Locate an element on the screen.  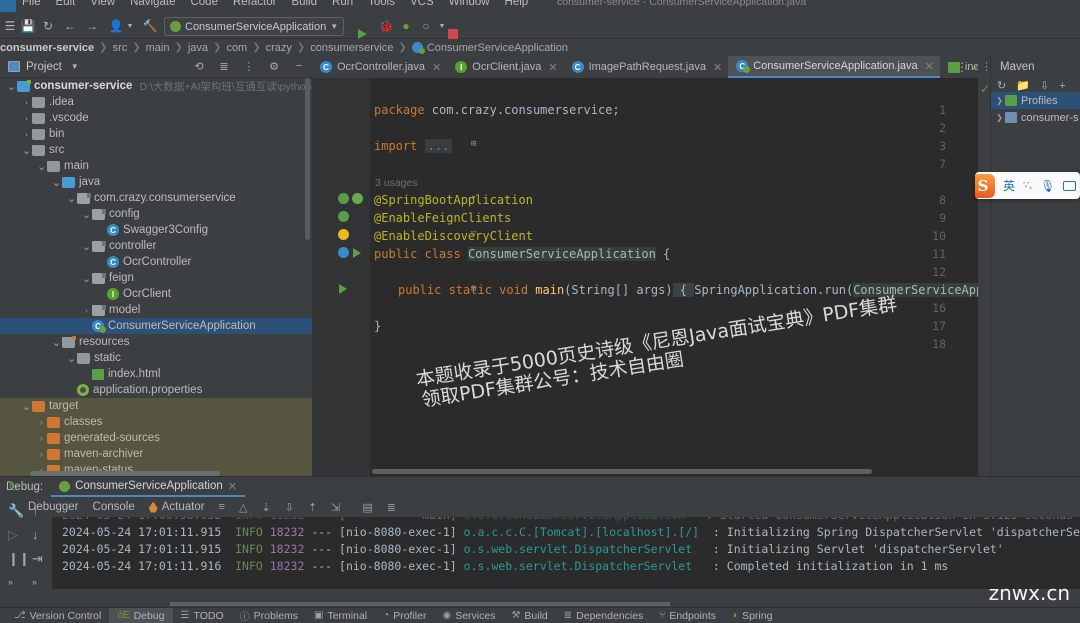
filter-icon: ⇲ is located at coordinates (335, 507).